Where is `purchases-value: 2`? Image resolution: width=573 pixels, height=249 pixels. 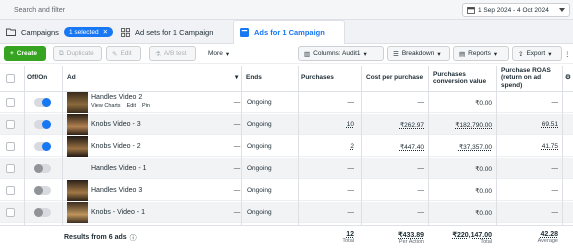
purchases-value: 2 is located at coordinates (352, 146).